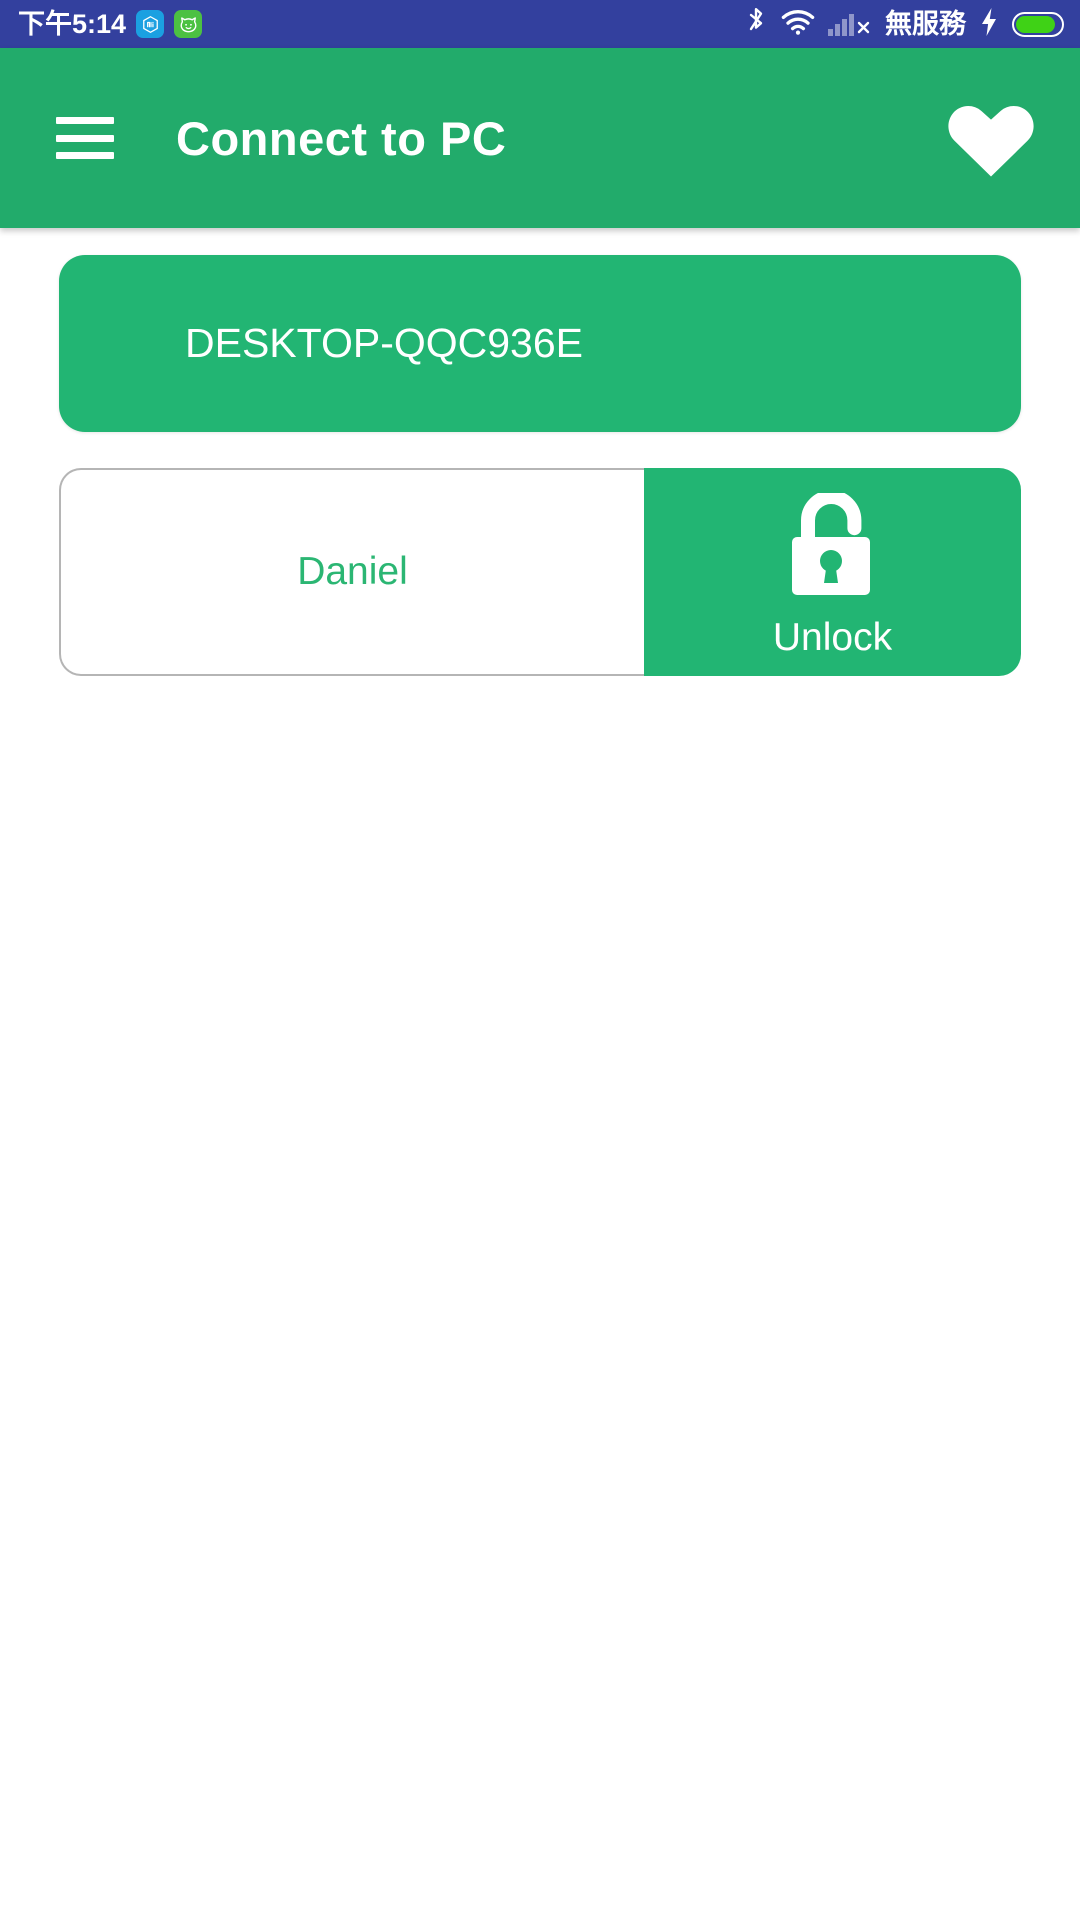  I want to click on pc-device-card: DESKTOP-QQC936E, so click(540, 343).